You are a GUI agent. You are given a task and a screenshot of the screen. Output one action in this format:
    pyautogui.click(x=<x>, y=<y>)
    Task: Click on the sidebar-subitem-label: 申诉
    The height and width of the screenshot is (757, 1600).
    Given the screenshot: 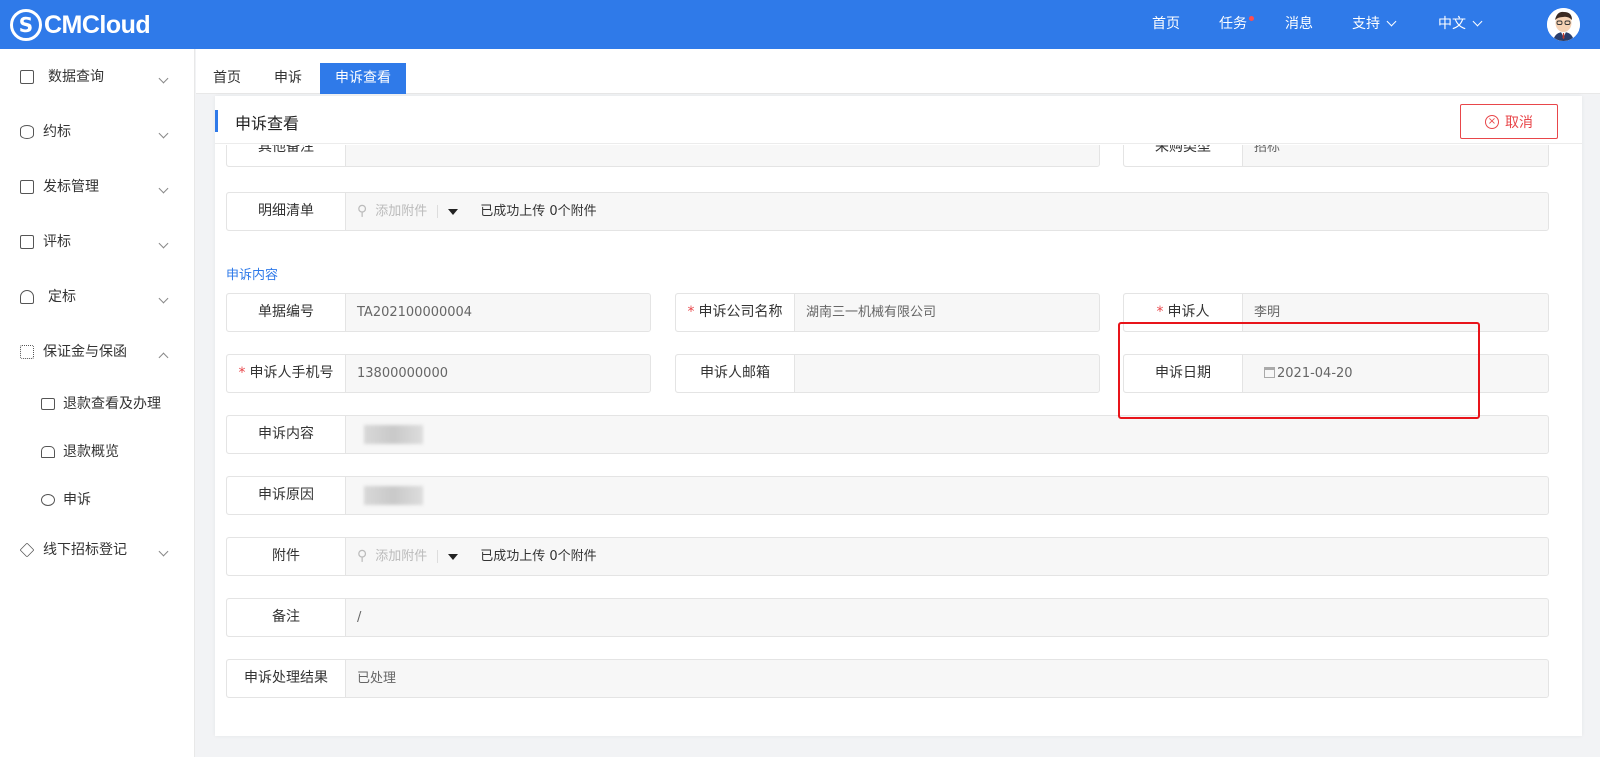 What is the action you would take?
    pyautogui.click(x=77, y=500)
    